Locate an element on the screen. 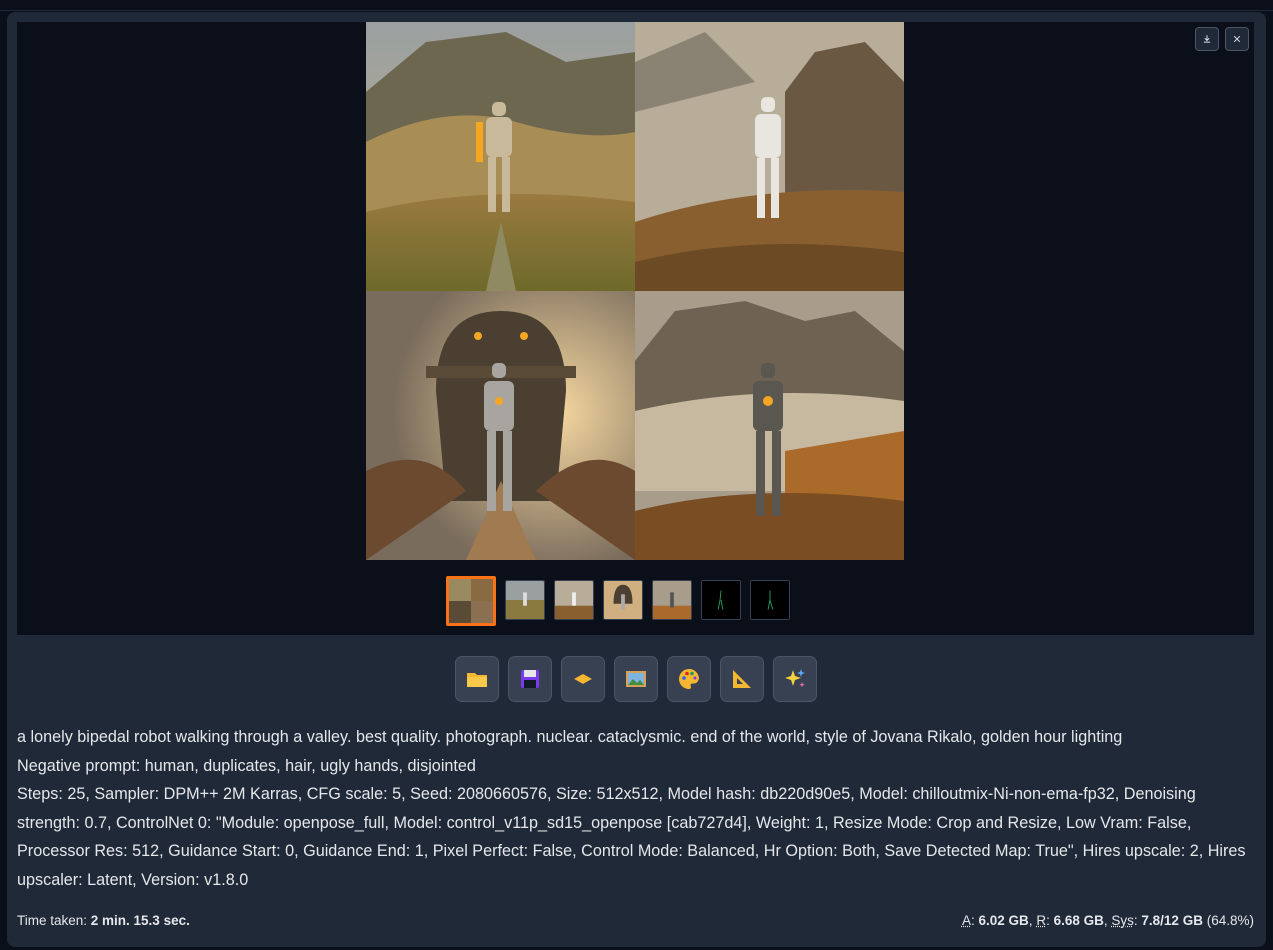 This screenshot has height=950, width=1273. time-label: Time taken: is located at coordinates (54, 920).